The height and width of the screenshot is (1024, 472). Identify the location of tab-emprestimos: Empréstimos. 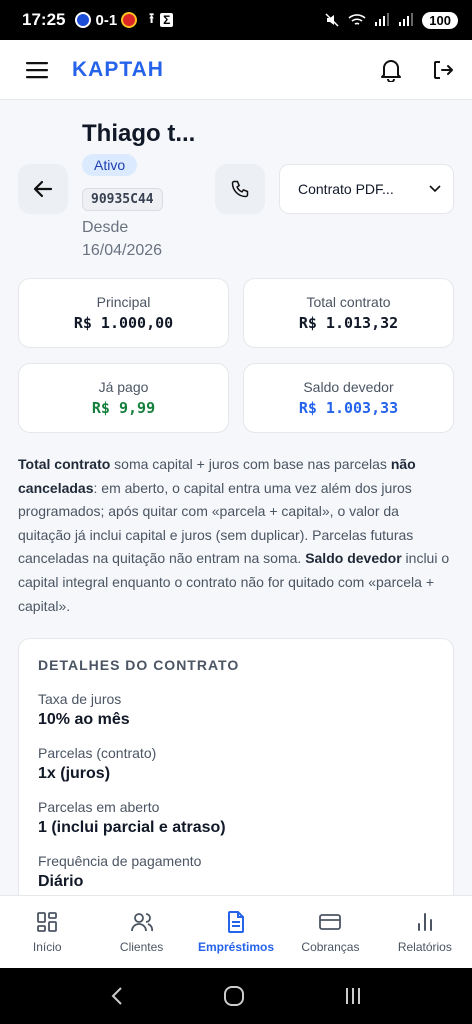
(236, 932).